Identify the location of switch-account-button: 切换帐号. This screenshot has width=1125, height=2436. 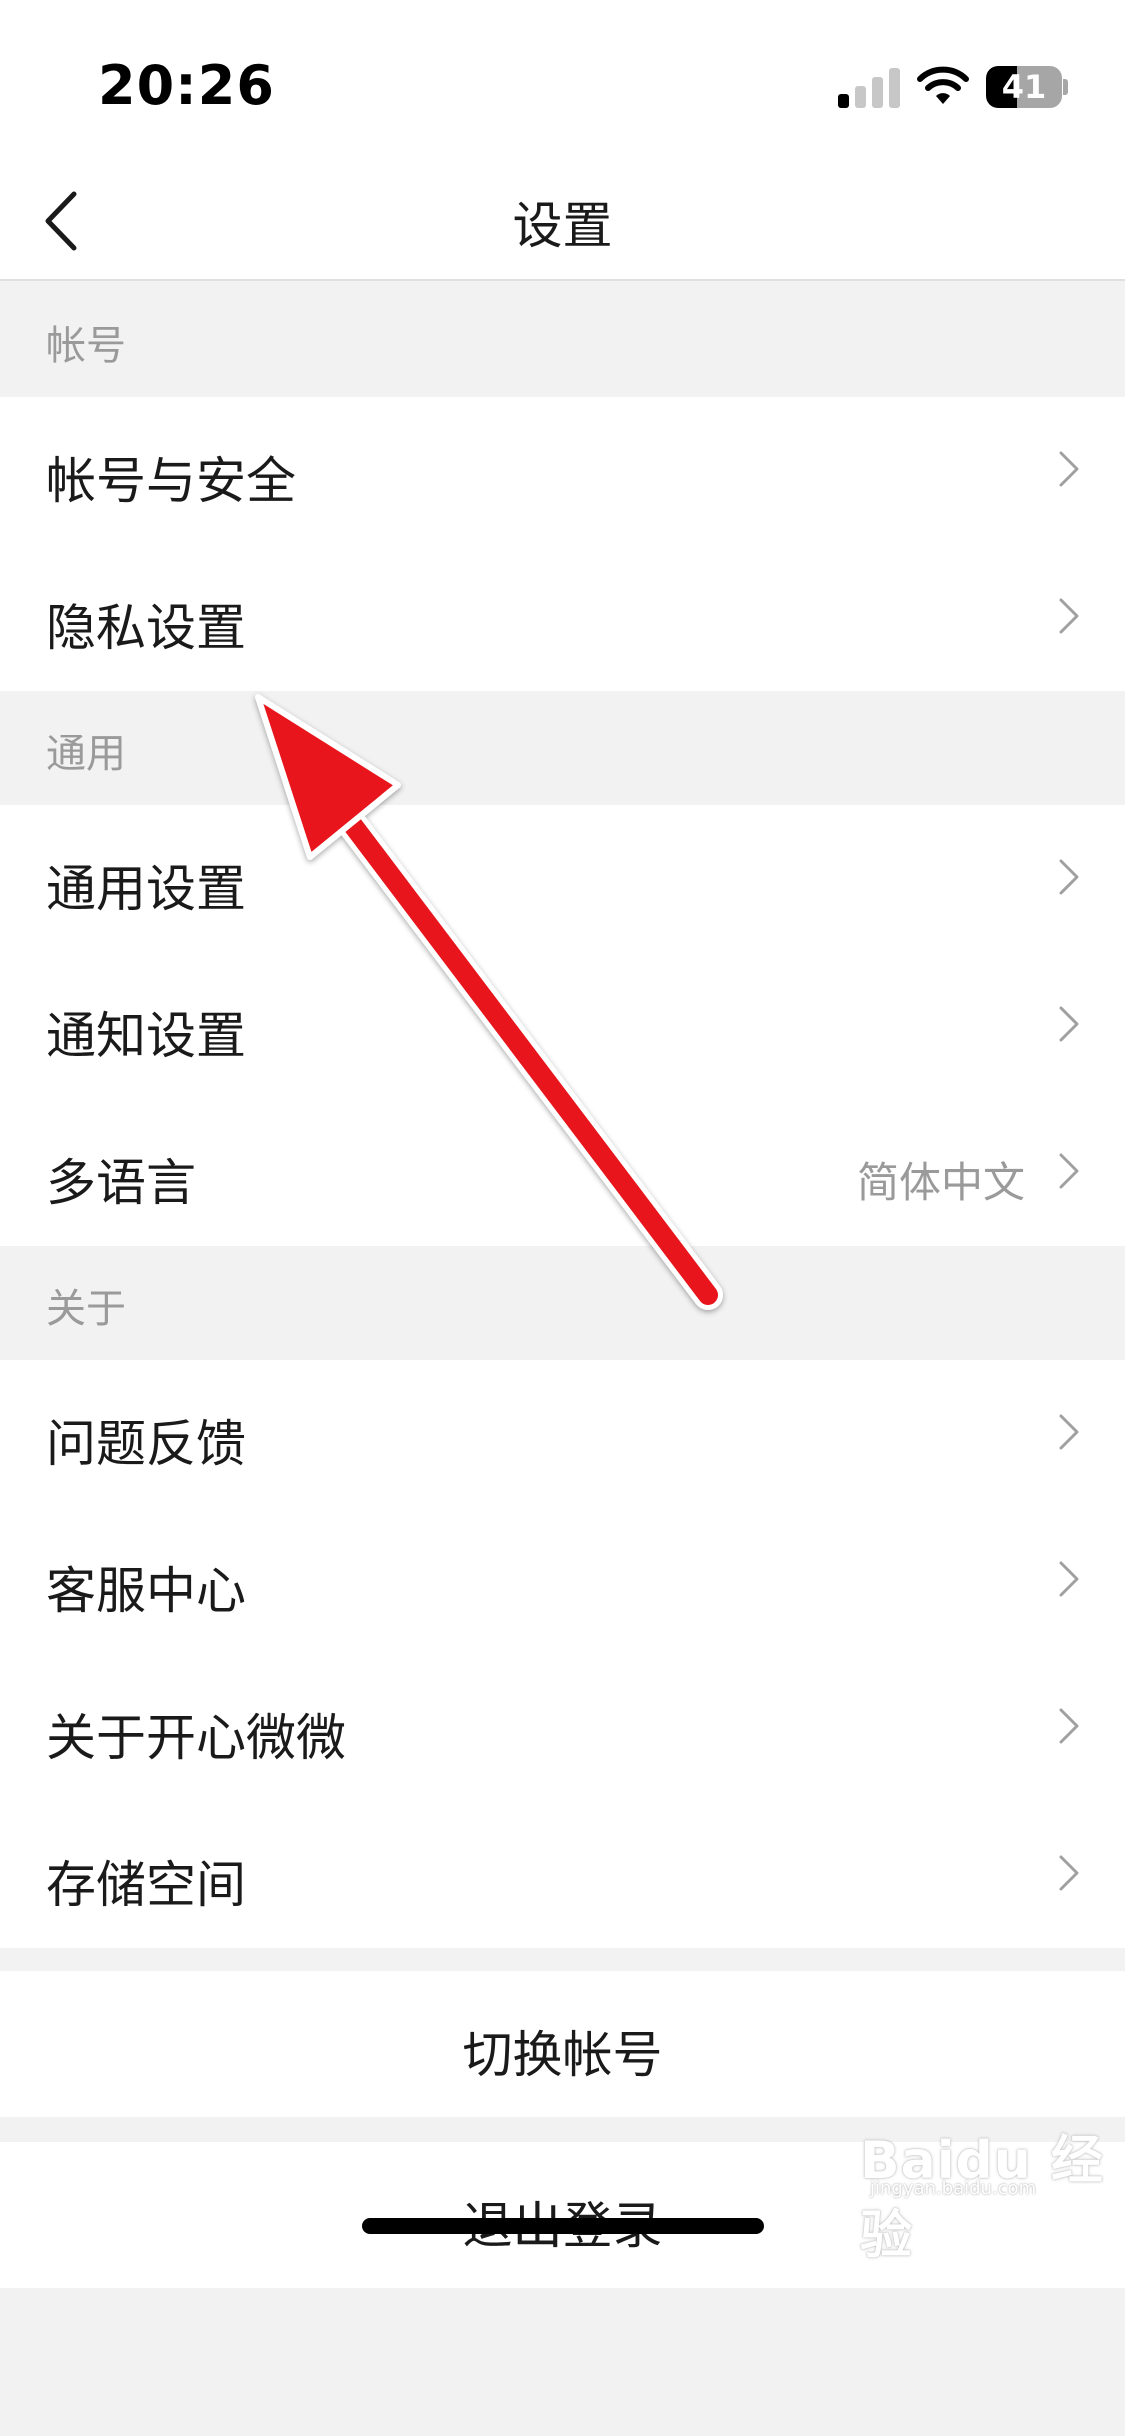
(562, 2044).